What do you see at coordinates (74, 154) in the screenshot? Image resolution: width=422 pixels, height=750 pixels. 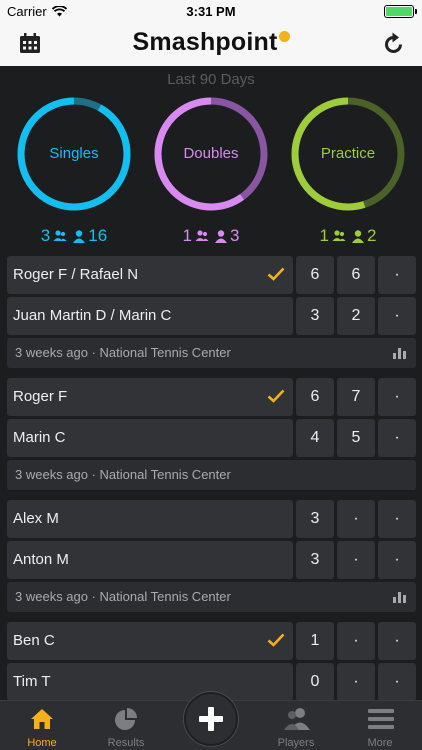 I see `singles-ring: Singles` at bounding box center [74, 154].